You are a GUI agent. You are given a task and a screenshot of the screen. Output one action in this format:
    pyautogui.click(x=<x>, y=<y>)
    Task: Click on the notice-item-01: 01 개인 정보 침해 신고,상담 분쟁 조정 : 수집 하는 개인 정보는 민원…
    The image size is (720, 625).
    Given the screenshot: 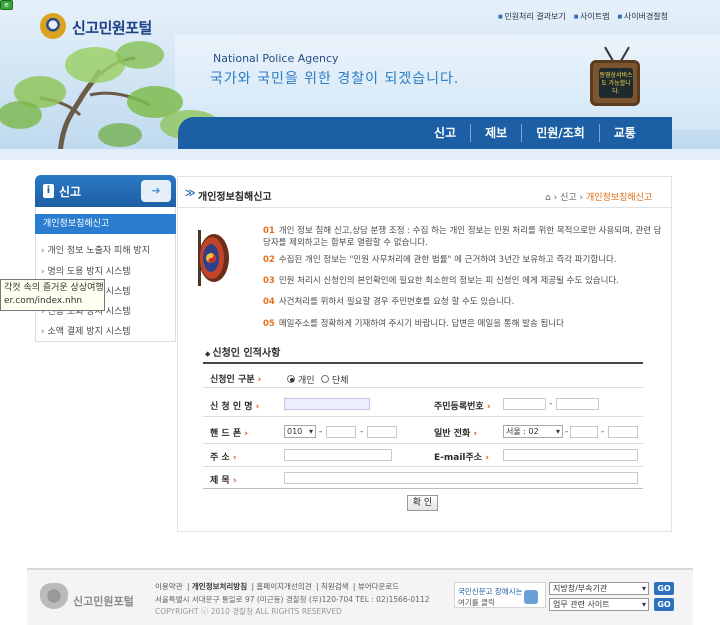 What is the action you would take?
    pyautogui.click(x=462, y=237)
    